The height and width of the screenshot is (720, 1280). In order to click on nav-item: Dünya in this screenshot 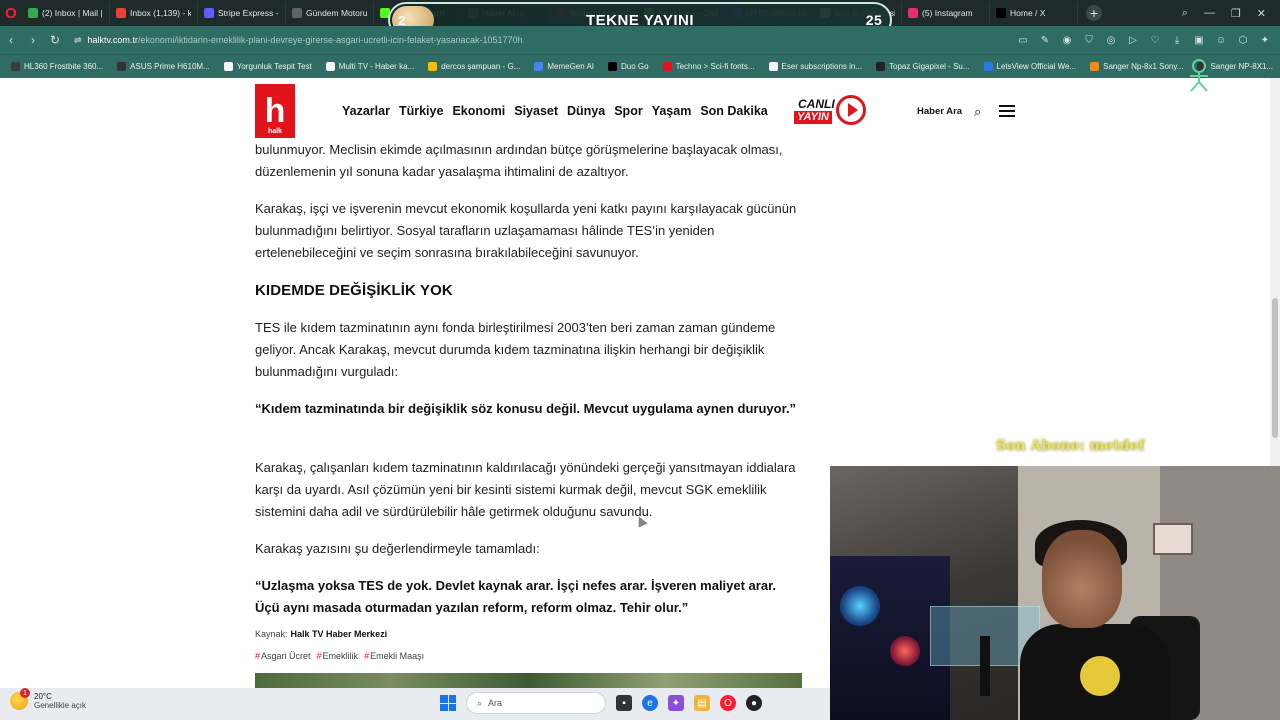, I will do `click(586, 111)`.